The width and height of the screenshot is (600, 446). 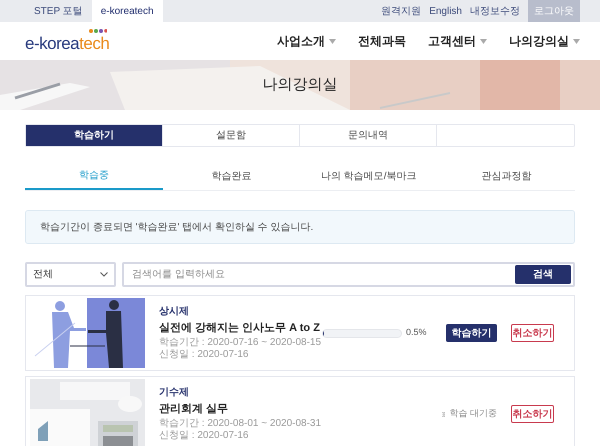 What do you see at coordinates (471, 333) in the screenshot?
I see `study-button: 학습하기` at bounding box center [471, 333].